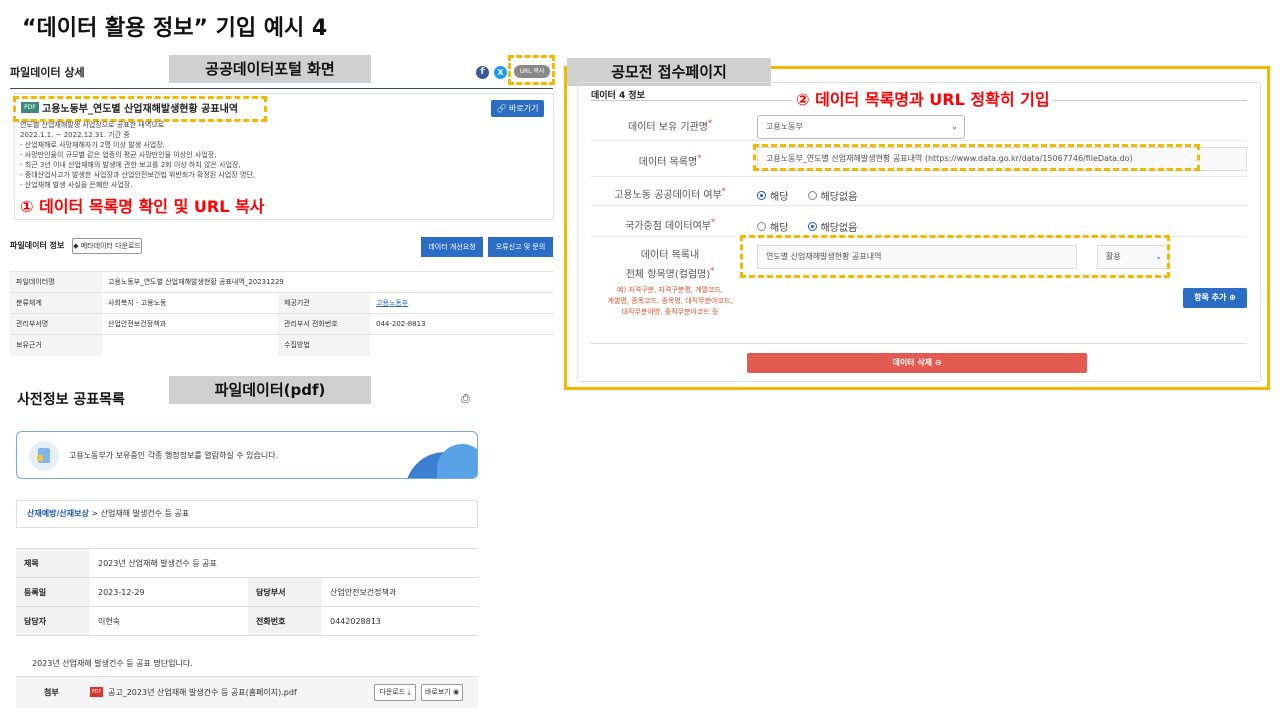 This screenshot has width=1280, height=720. I want to click on label-name: 데이터 목록명*, so click(670, 160).